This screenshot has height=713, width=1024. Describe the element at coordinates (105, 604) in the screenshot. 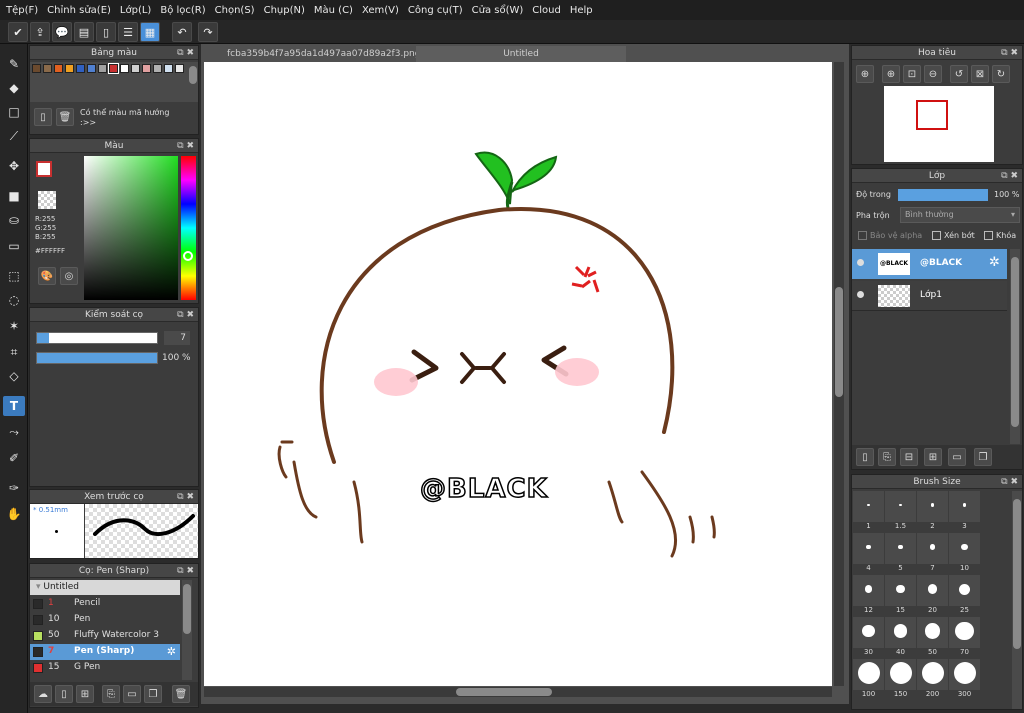

I see `brush-row: 1 Pencil` at that location.